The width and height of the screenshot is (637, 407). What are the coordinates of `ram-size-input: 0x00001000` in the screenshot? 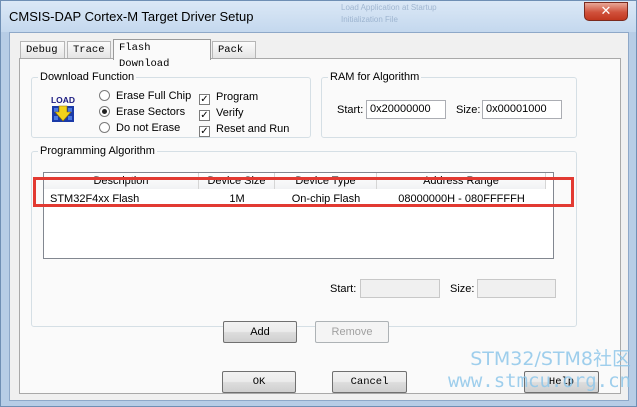 It's located at (522, 109).